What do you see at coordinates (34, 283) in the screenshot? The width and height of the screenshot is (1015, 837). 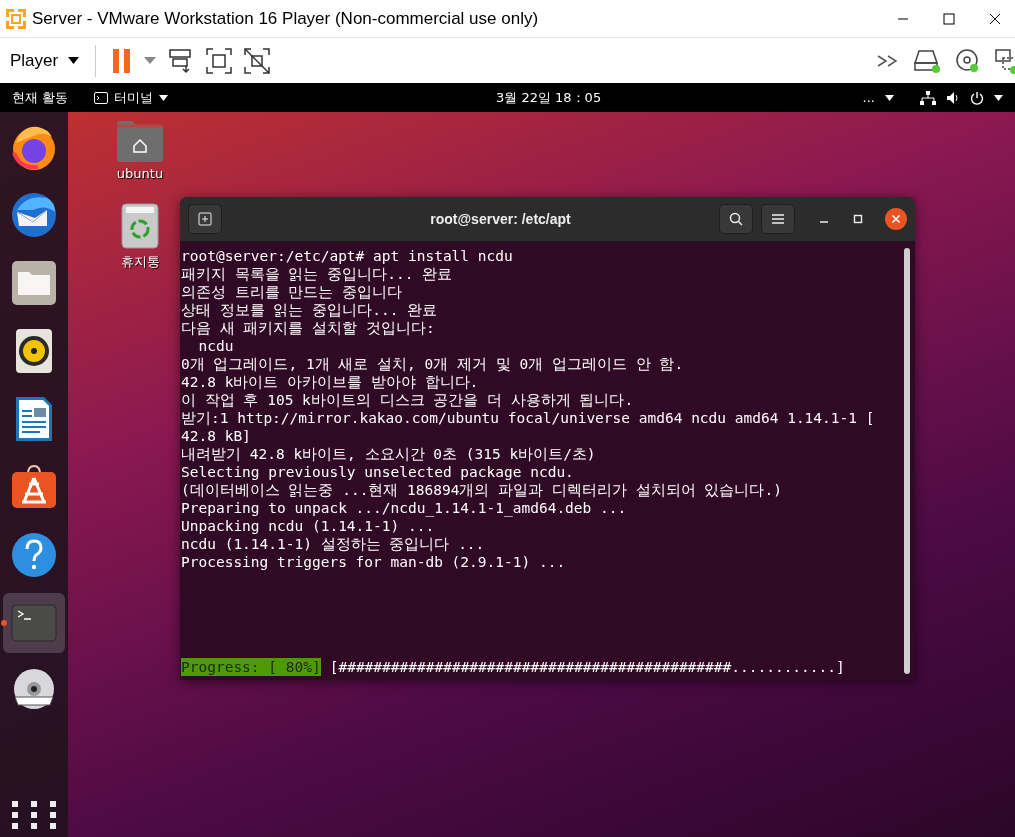 I see `folder-icon` at bounding box center [34, 283].